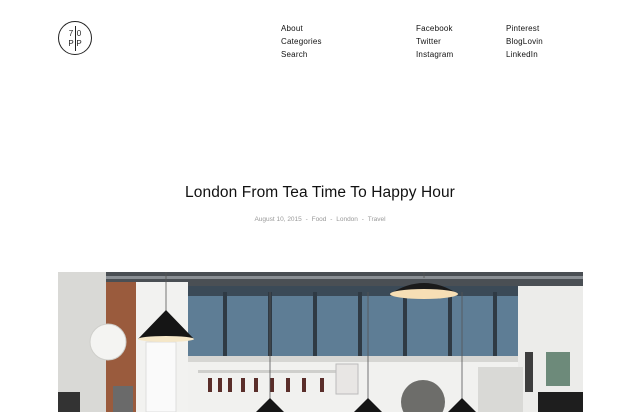 Image resolution: width=640 pixels, height=412 pixels. I want to click on post-date: August 10, 2015, so click(278, 219).